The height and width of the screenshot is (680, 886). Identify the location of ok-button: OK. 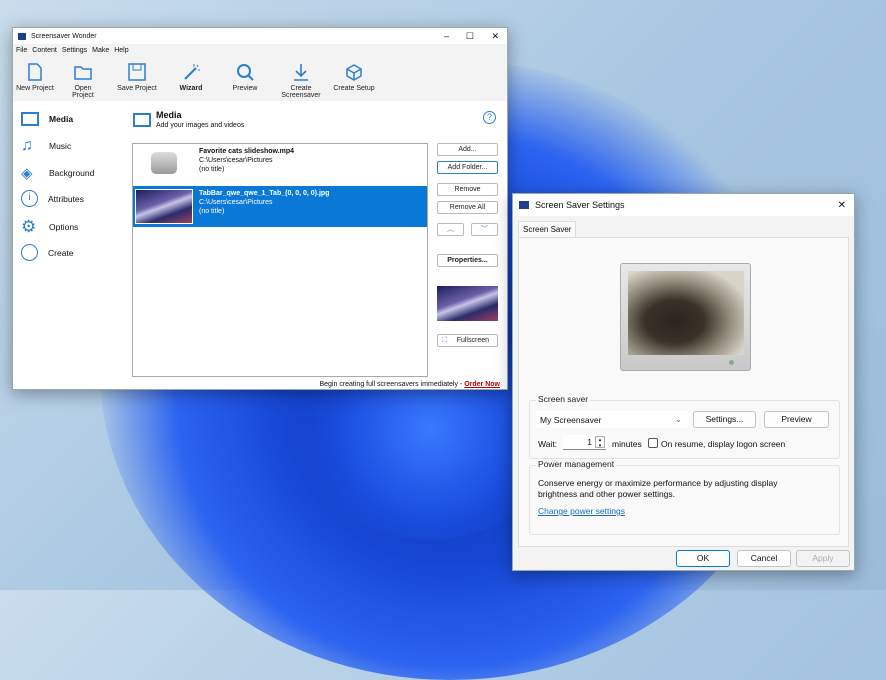
(703, 558).